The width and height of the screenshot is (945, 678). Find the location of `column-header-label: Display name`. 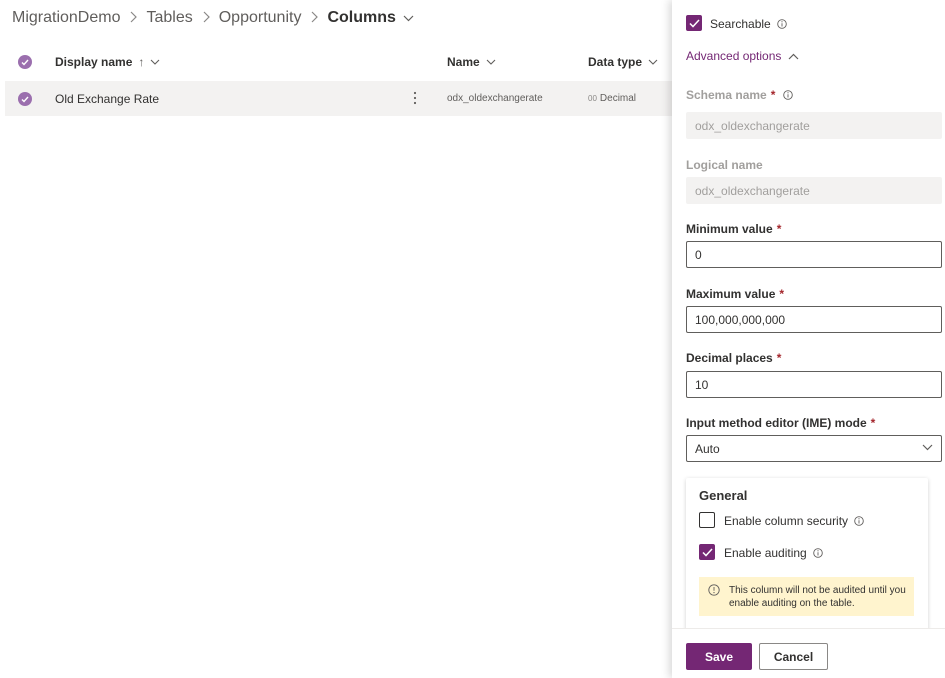

column-header-label: Display name is located at coordinates (94, 62).